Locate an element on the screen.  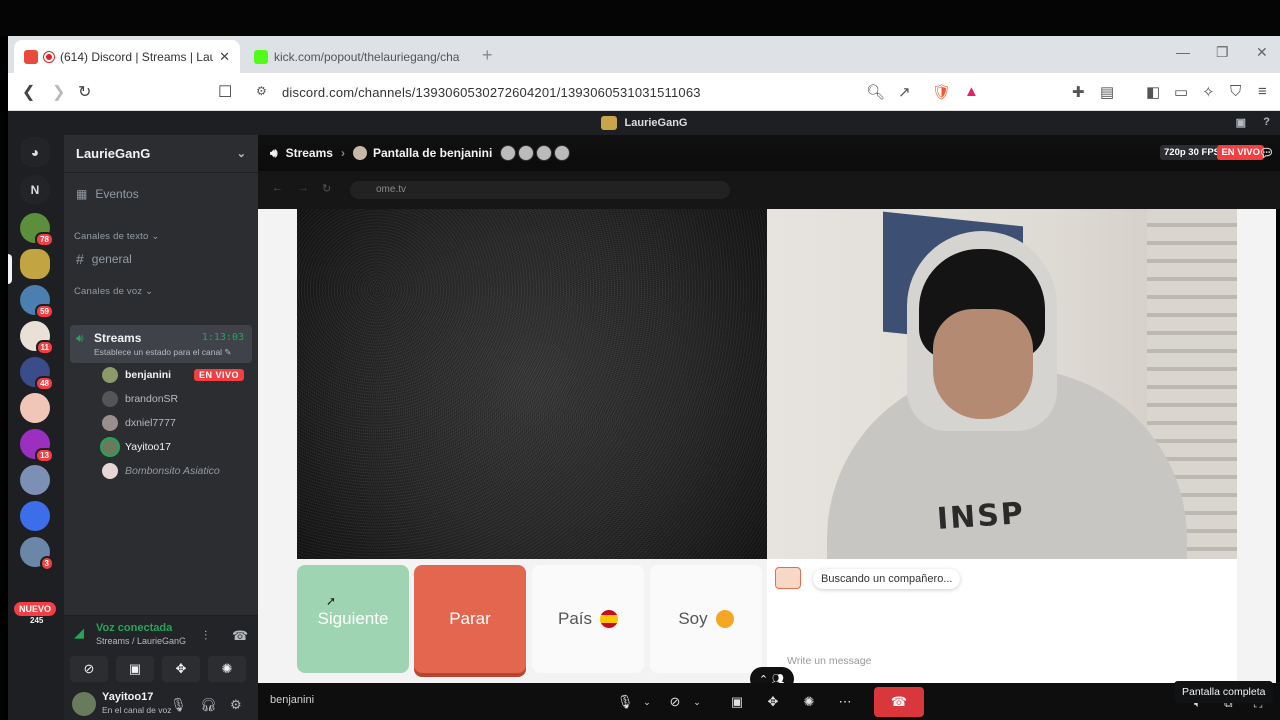
brave-shield-icon: 🛡︎ is located at coordinates (941, 92).